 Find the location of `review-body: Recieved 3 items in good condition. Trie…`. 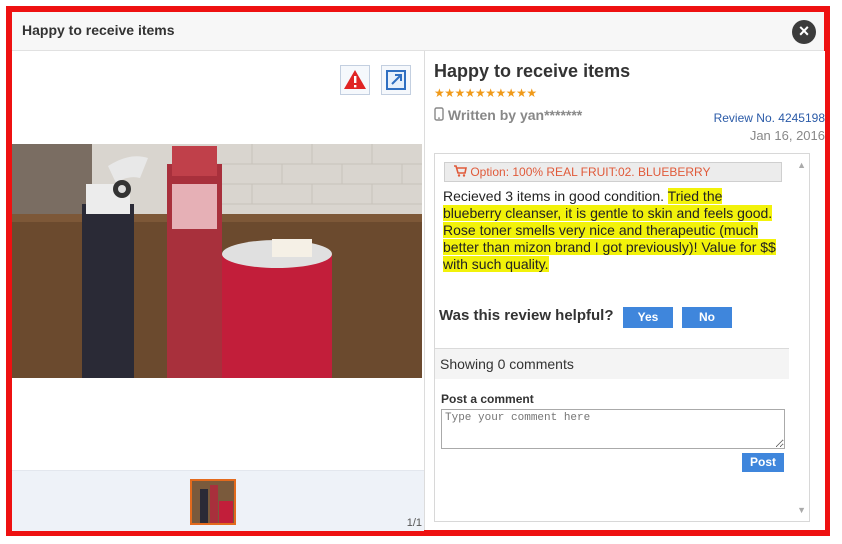

review-body: Recieved 3 items in good condition. Trie… is located at coordinates (611, 230).